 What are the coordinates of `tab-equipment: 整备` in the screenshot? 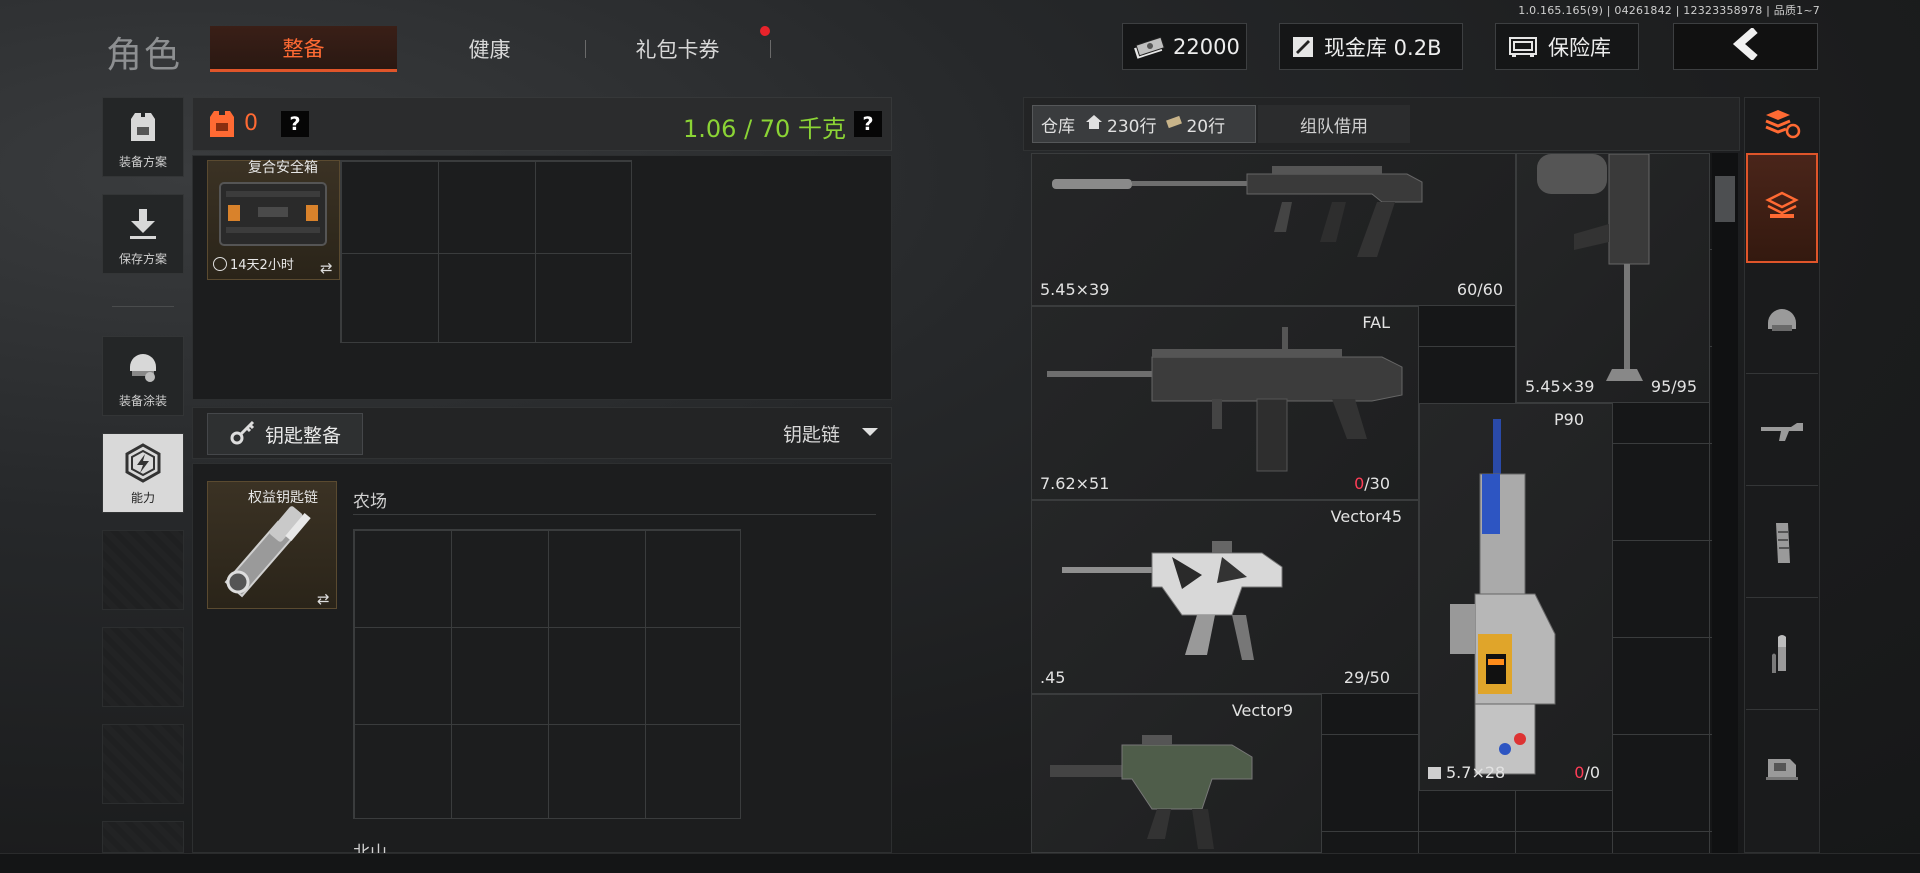 It's located at (303, 49).